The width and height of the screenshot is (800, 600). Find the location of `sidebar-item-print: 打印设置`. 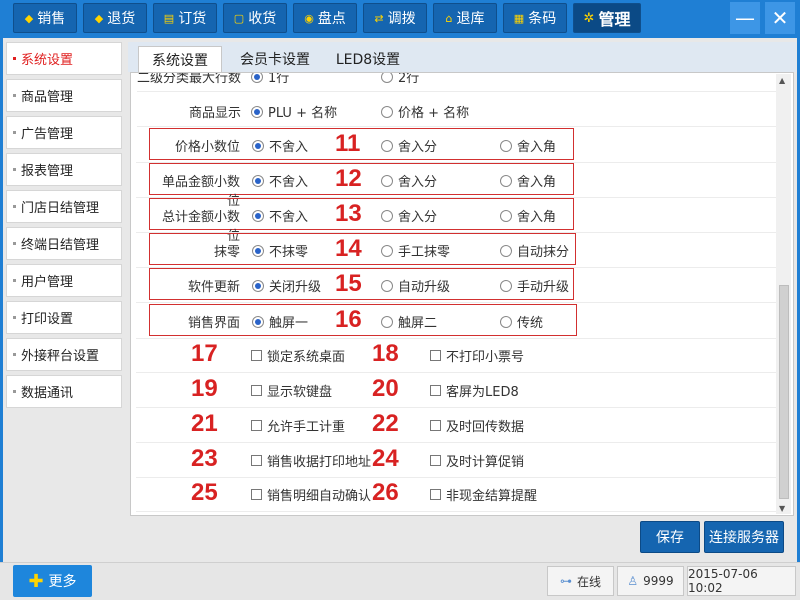

sidebar-item-print: 打印设置 is located at coordinates (64, 317).